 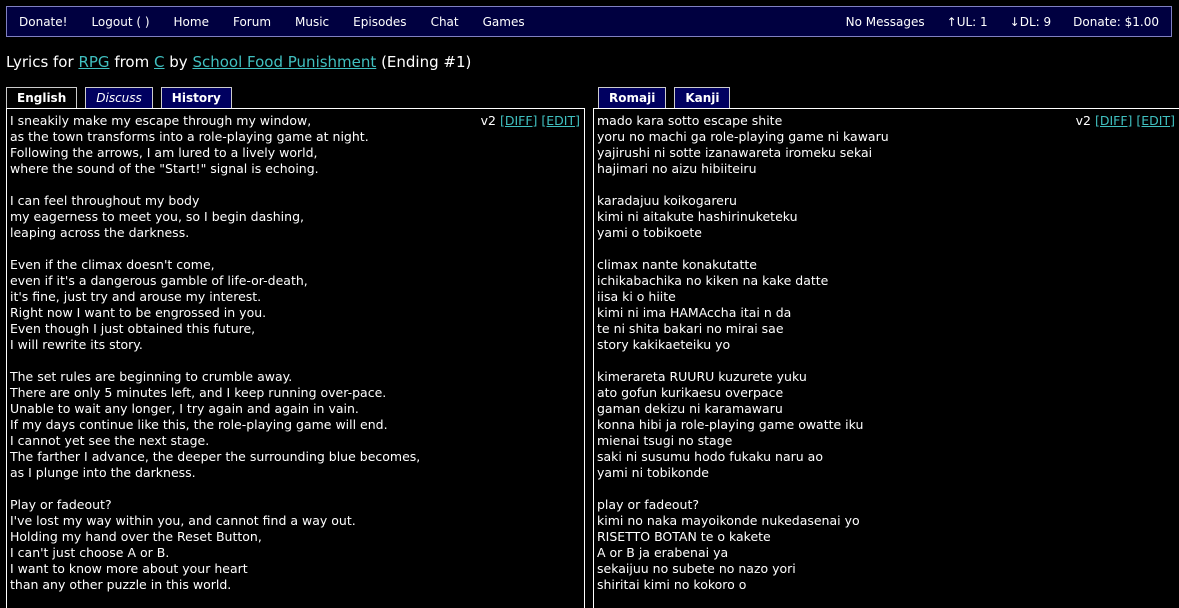 I want to click on tab-kanji: Kanji, so click(x=702, y=97).